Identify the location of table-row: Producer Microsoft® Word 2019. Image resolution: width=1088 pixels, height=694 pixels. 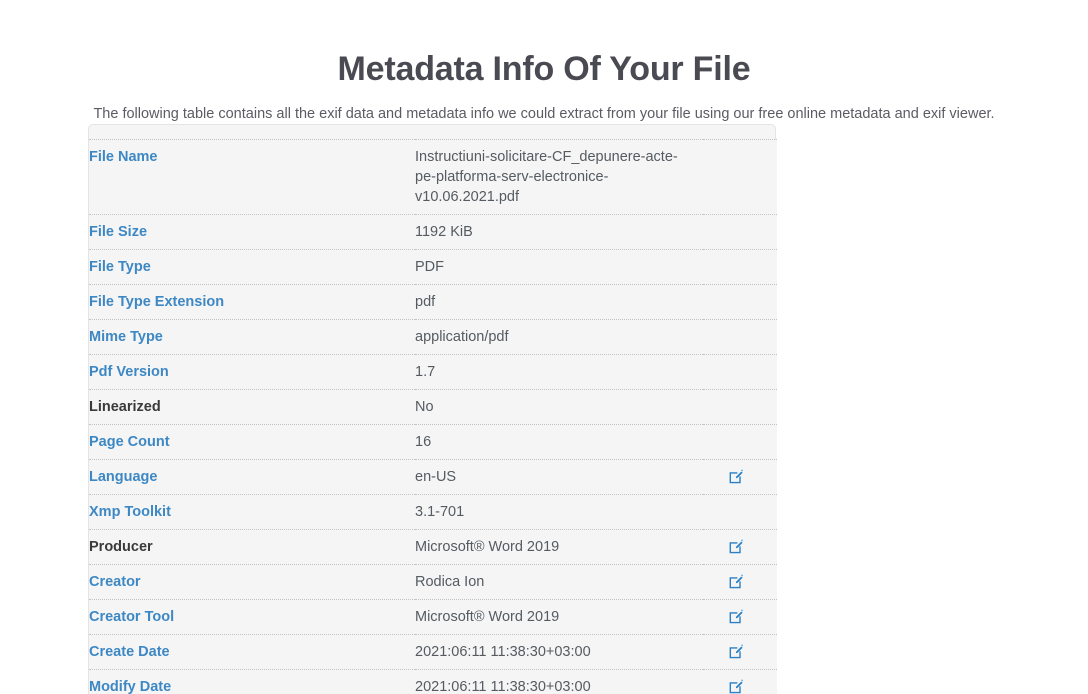
(433, 547).